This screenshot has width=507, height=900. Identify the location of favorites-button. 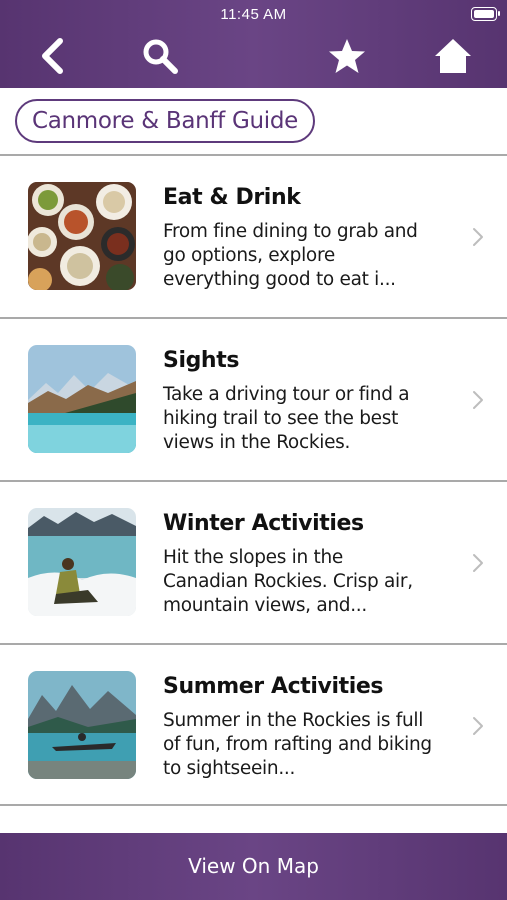
(347, 56).